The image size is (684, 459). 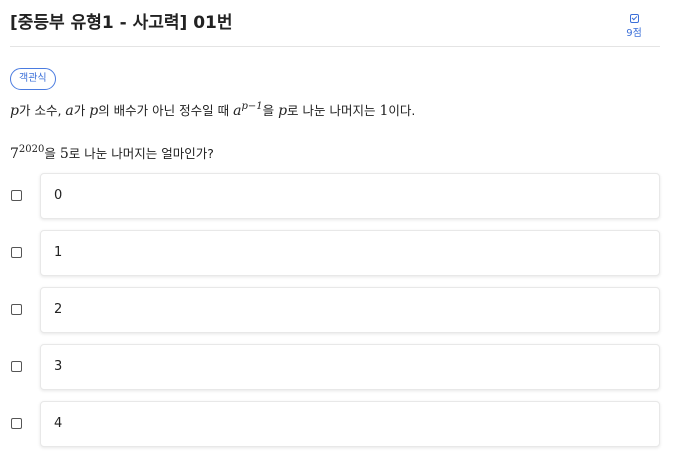 What do you see at coordinates (166, 110) in the screenshot?
I see `question-text: 의 배수가 아닌 정수일 때` at bounding box center [166, 110].